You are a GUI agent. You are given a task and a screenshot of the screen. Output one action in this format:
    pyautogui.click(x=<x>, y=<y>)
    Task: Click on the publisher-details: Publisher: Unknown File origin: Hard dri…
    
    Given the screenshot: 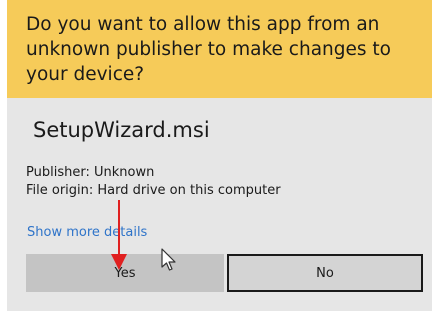 What is the action you would take?
    pyautogui.click(x=153, y=182)
    